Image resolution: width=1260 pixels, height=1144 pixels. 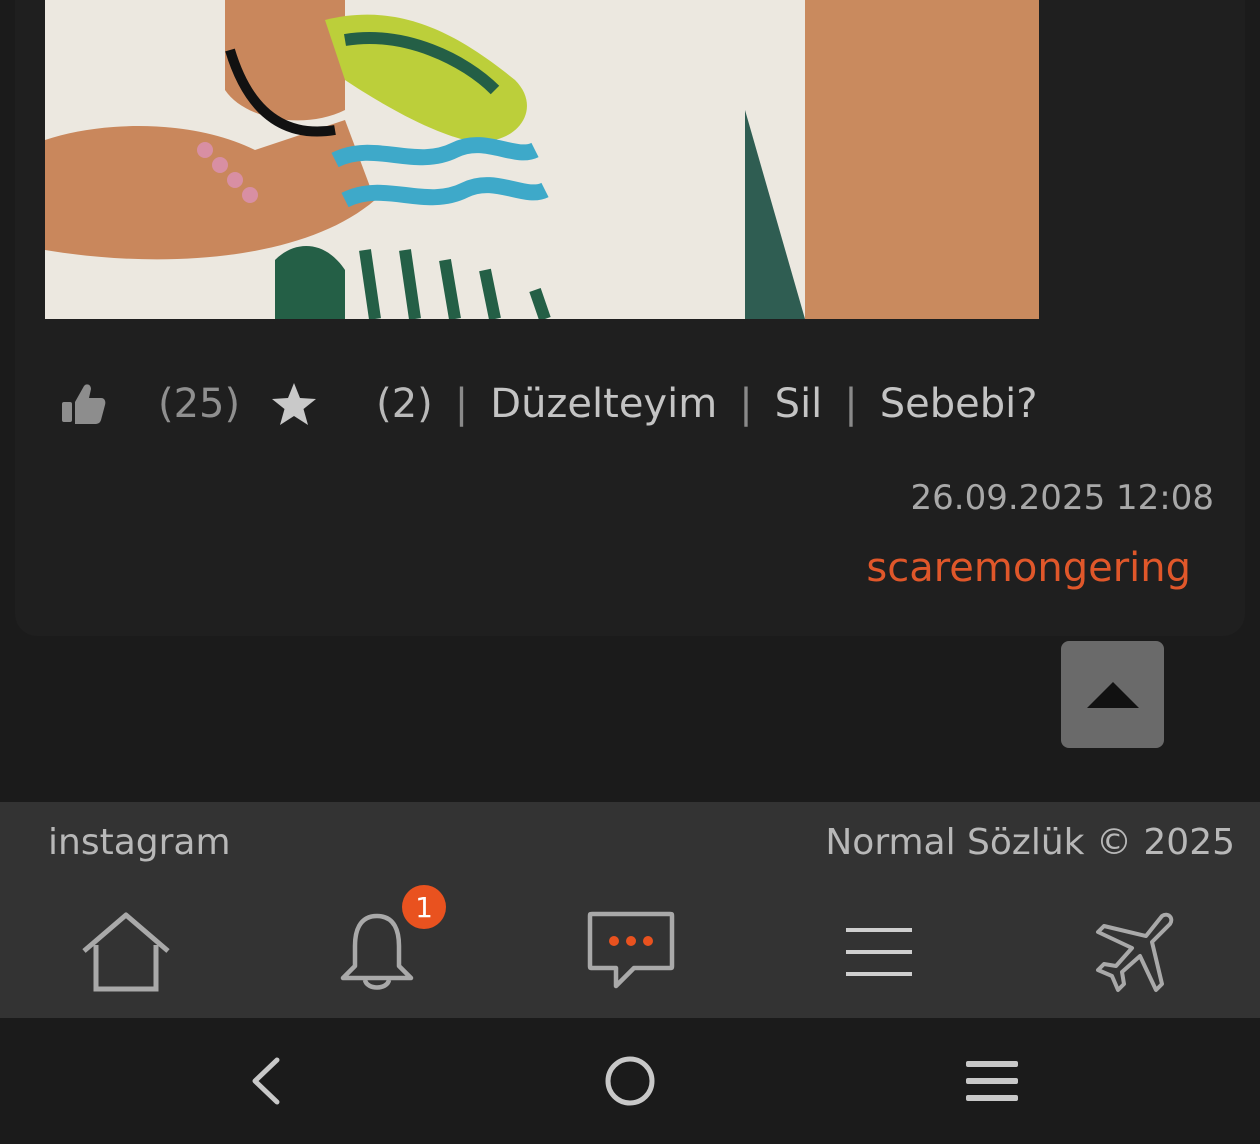 I want to click on reason-link: Sebebi?, so click(x=959, y=404).